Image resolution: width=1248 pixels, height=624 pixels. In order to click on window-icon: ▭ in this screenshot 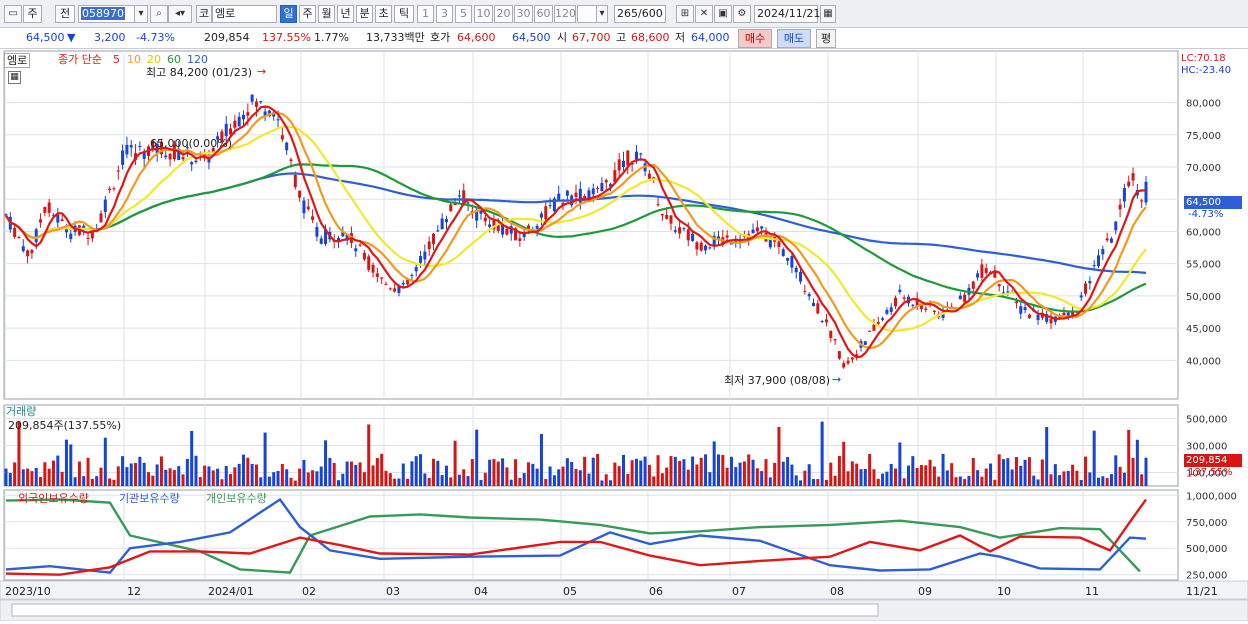, I will do `click(13, 14)`.